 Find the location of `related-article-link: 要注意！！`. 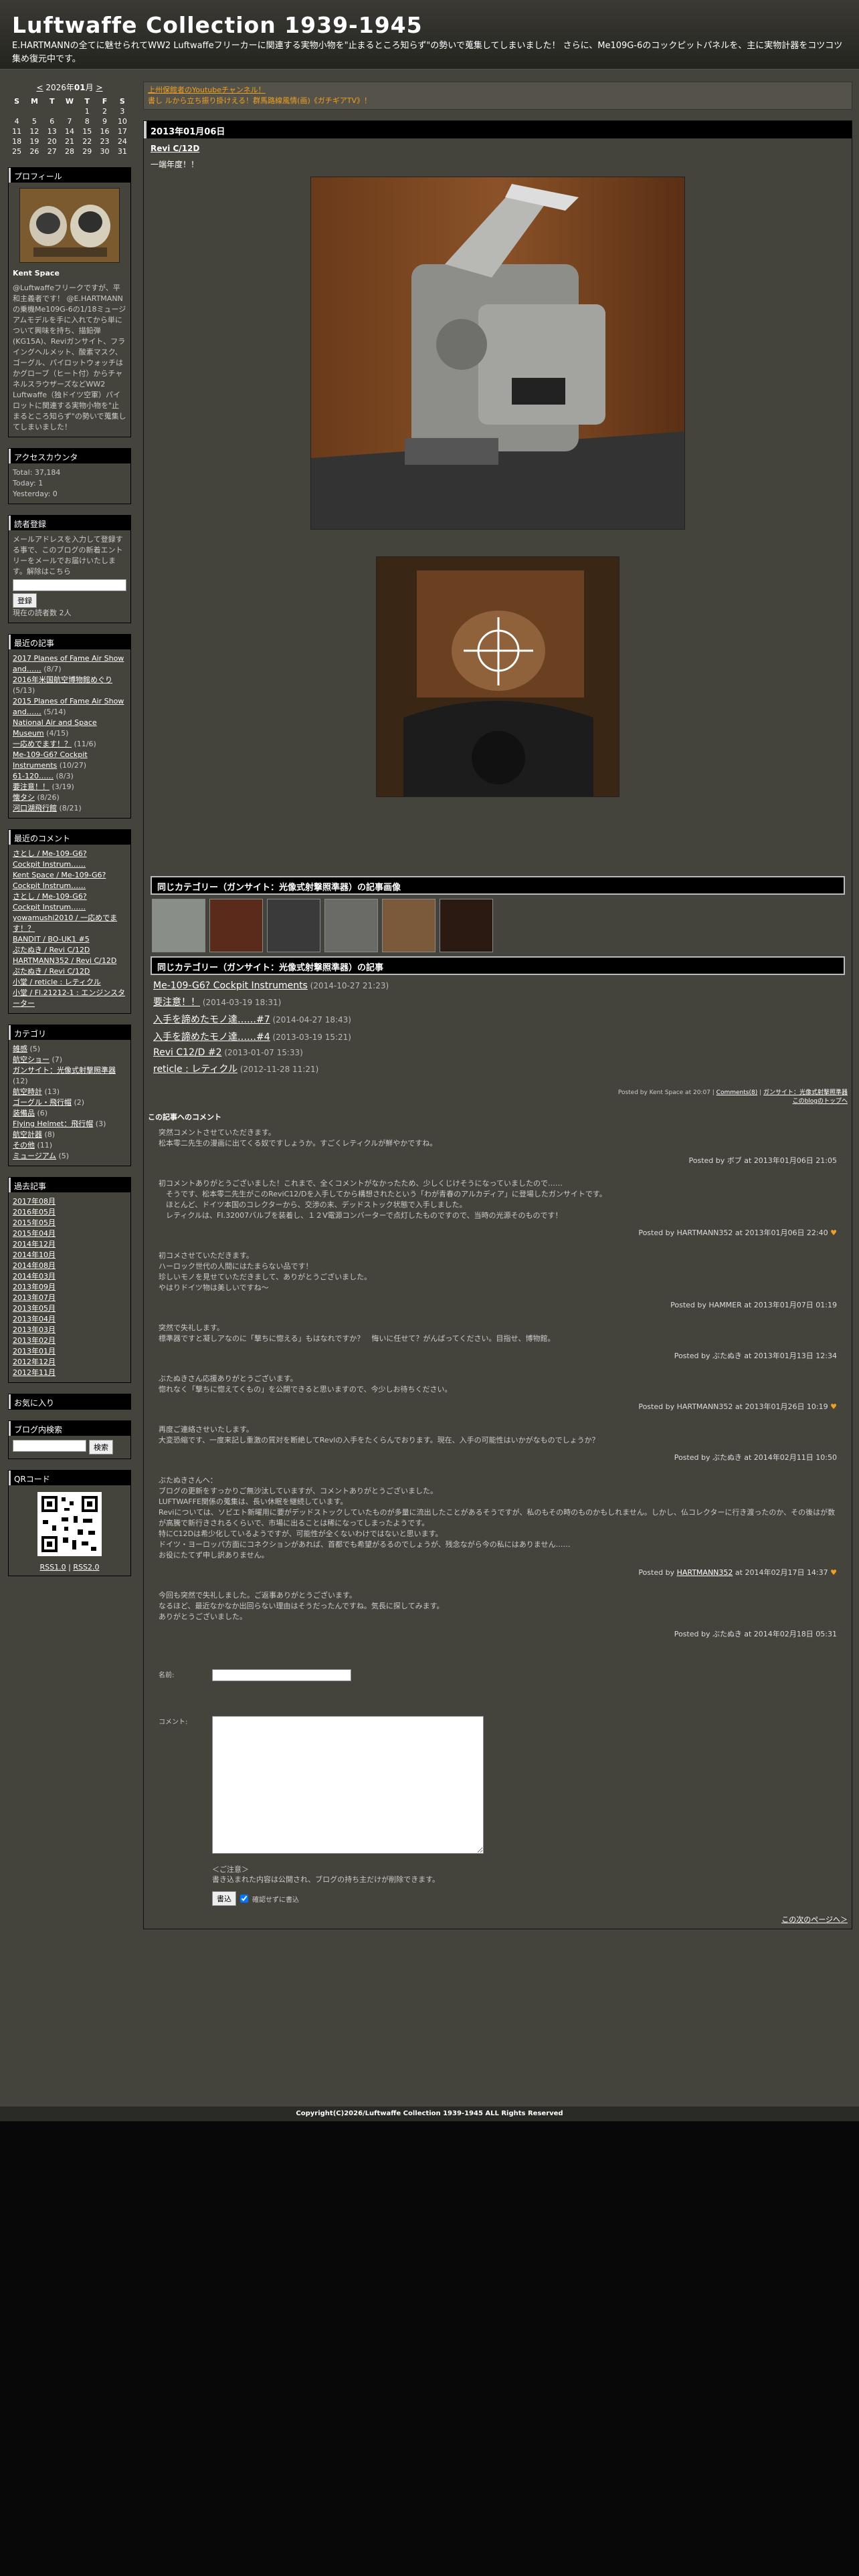

related-article-link: 要注意！！ is located at coordinates (177, 1002).